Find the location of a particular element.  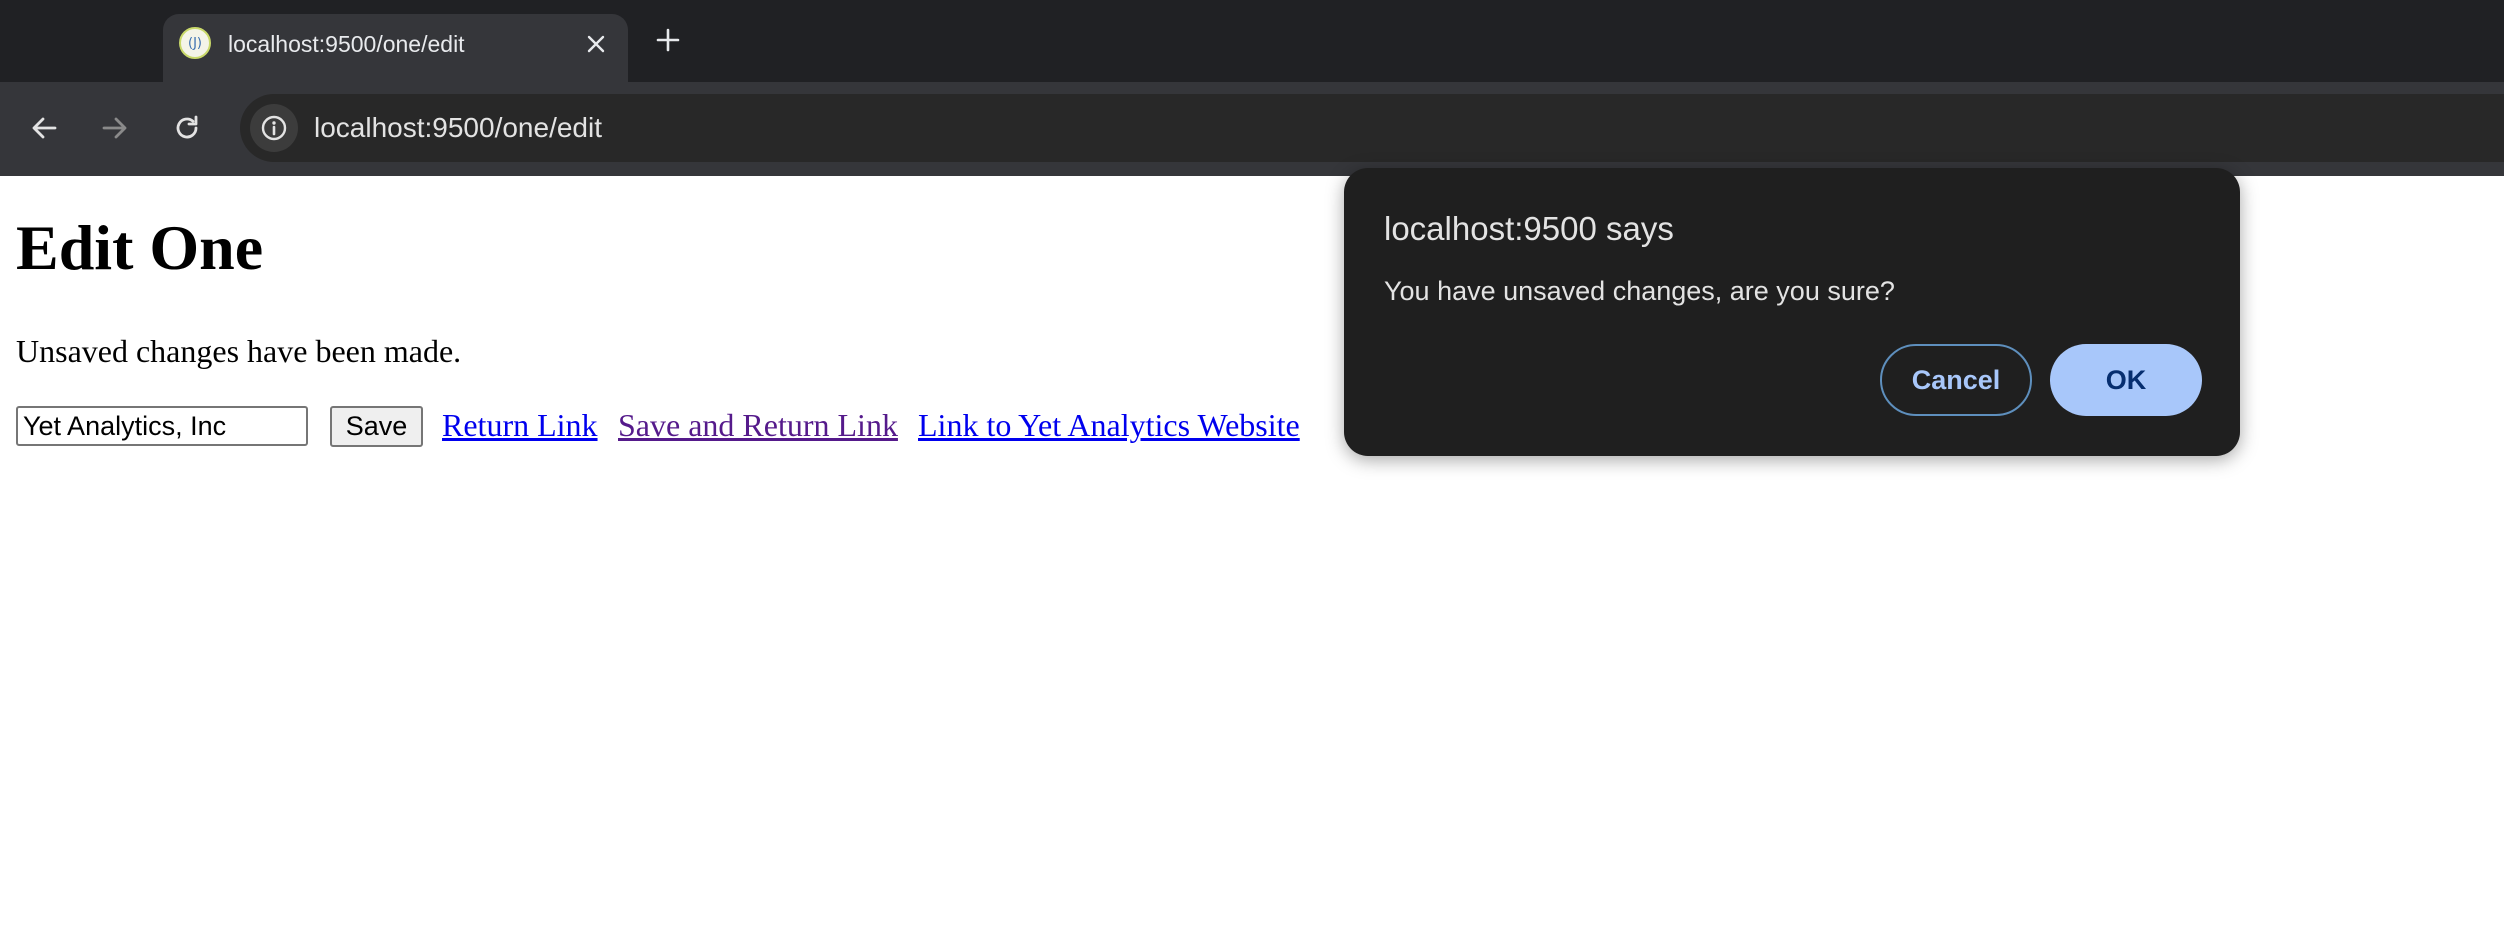

favicon-label: (J) is located at coordinates (195, 43).